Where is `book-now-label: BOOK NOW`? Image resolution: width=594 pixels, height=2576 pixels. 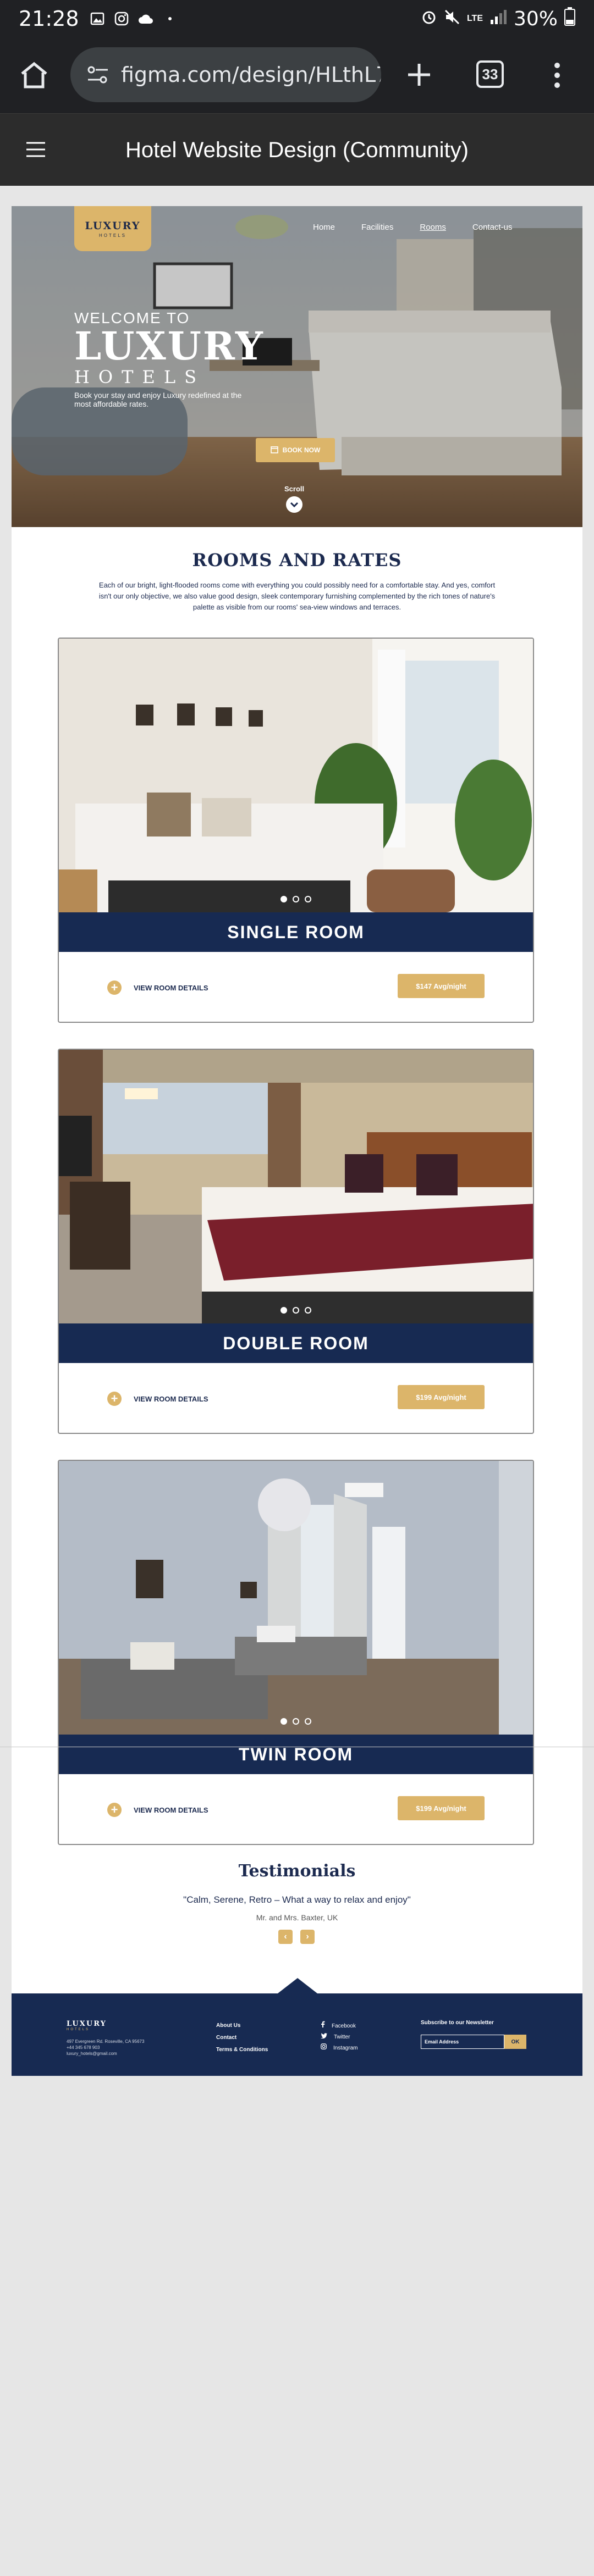 book-now-label: BOOK NOW is located at coordinates (301, 450).